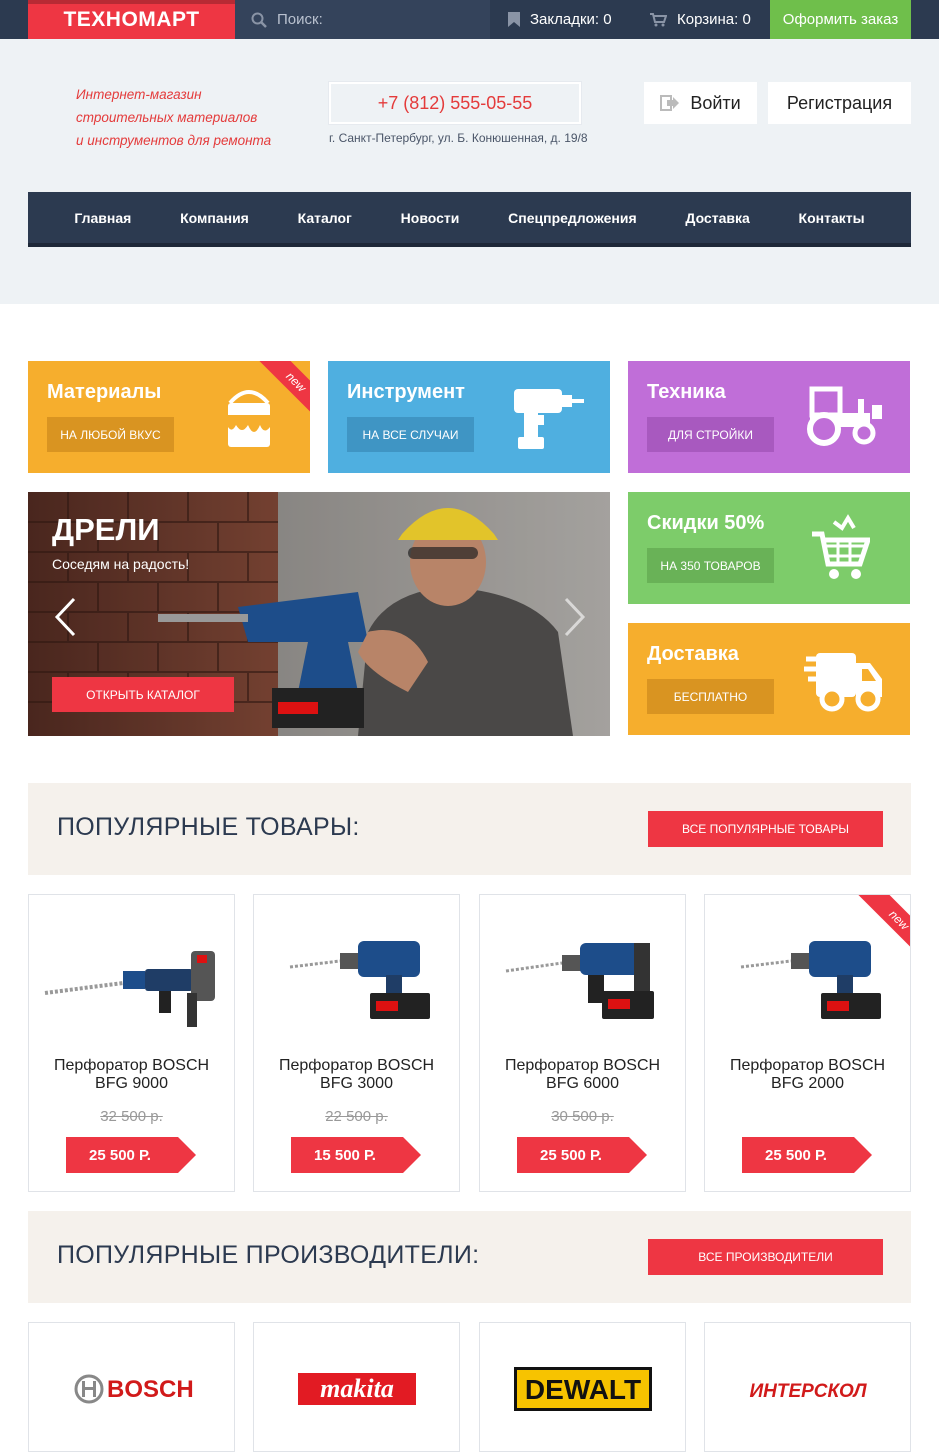 The image size is (939, 1453). Describe the element at coordinates (367, 19) in the screenshot. I see `search-input` at that location.